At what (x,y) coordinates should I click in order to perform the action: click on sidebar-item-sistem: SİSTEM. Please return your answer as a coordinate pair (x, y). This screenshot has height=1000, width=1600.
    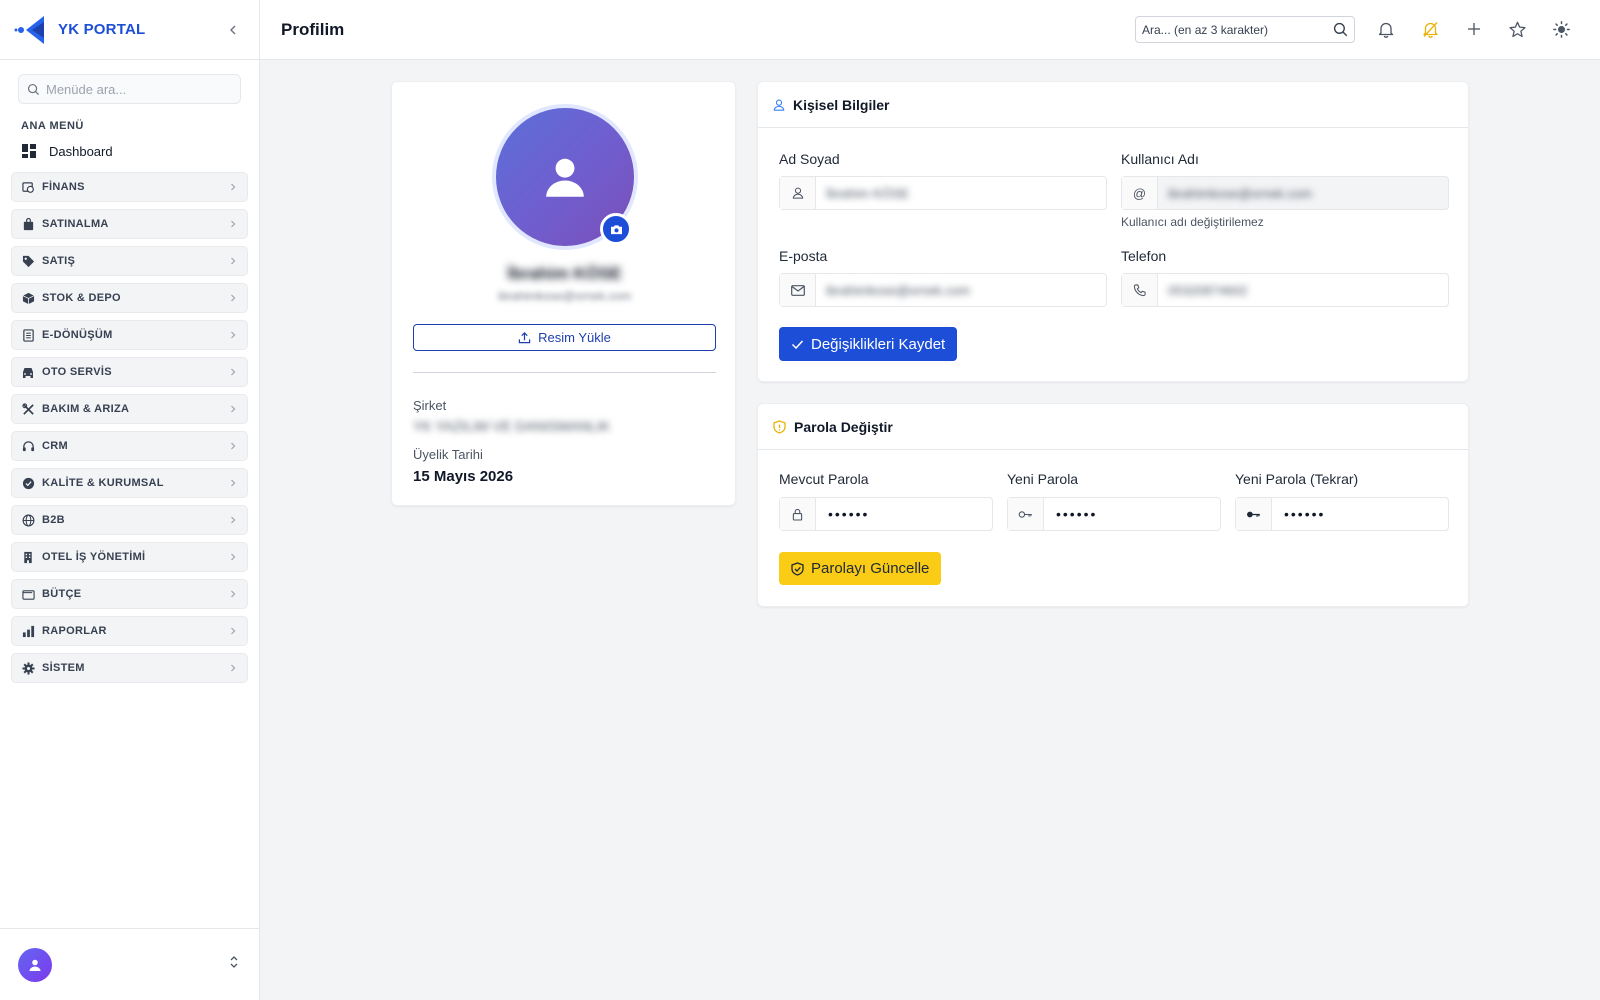
    Looking at the image, I should click on (129, 668).